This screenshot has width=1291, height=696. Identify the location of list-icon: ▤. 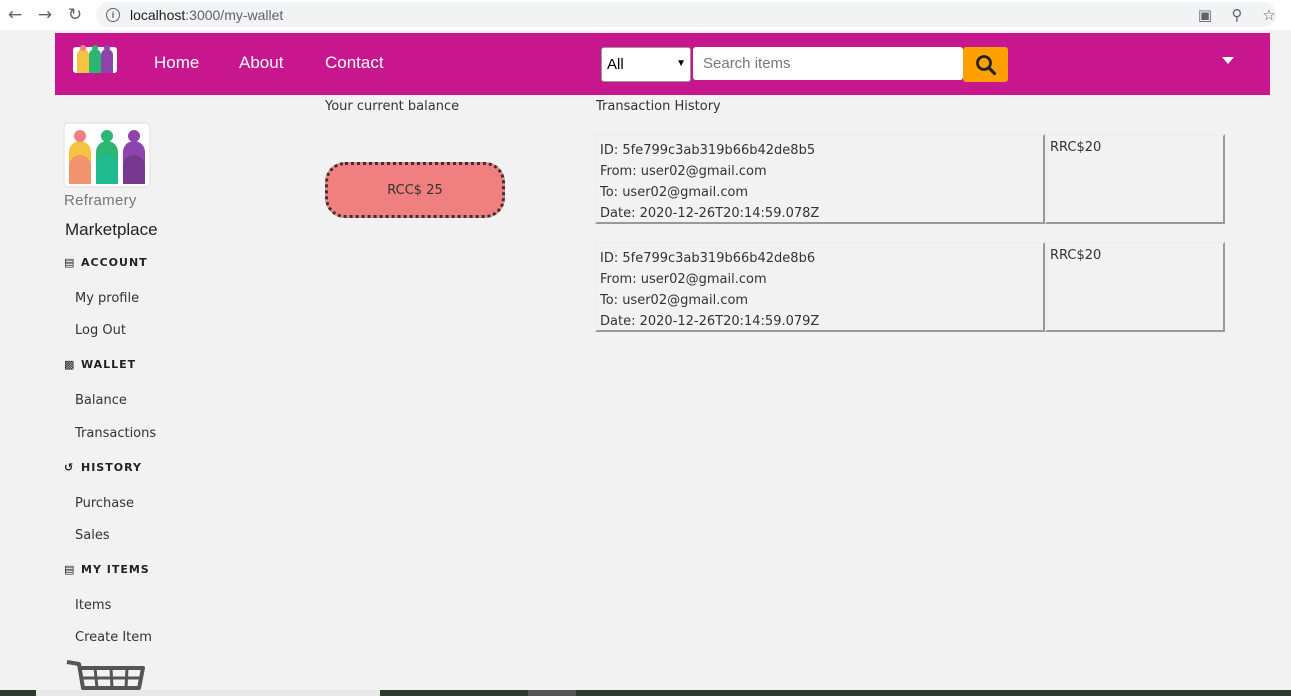
(70, 569).